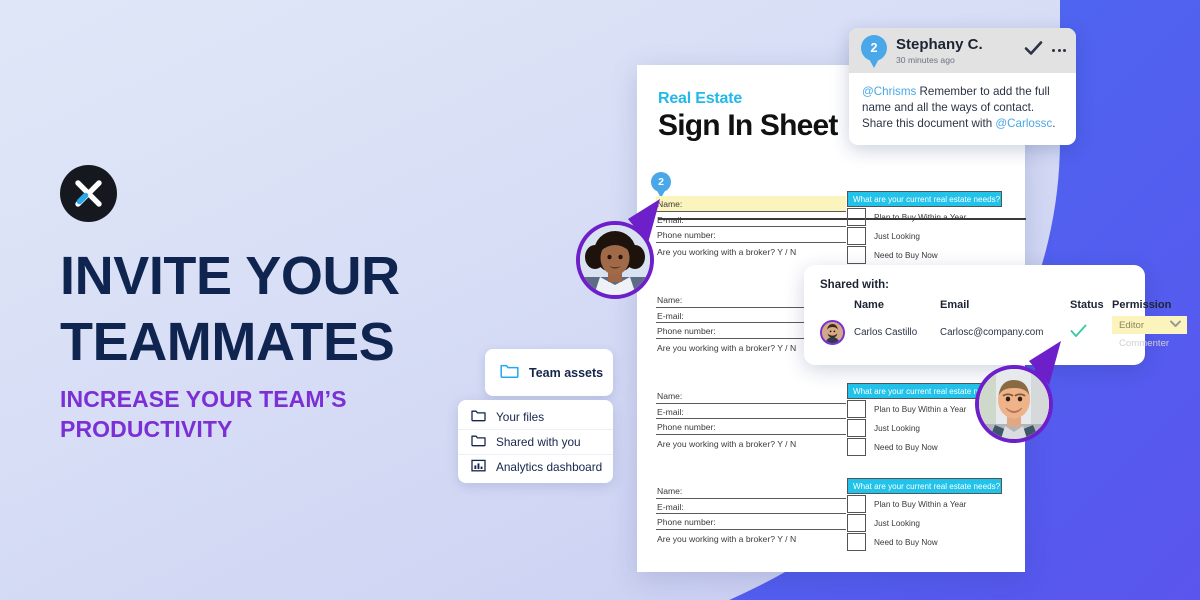  What do you see at coordinates (995, 305) in the screenshot?
I see `shared-table-header: Name Email Status Permission` at bounding box center [995, 305].